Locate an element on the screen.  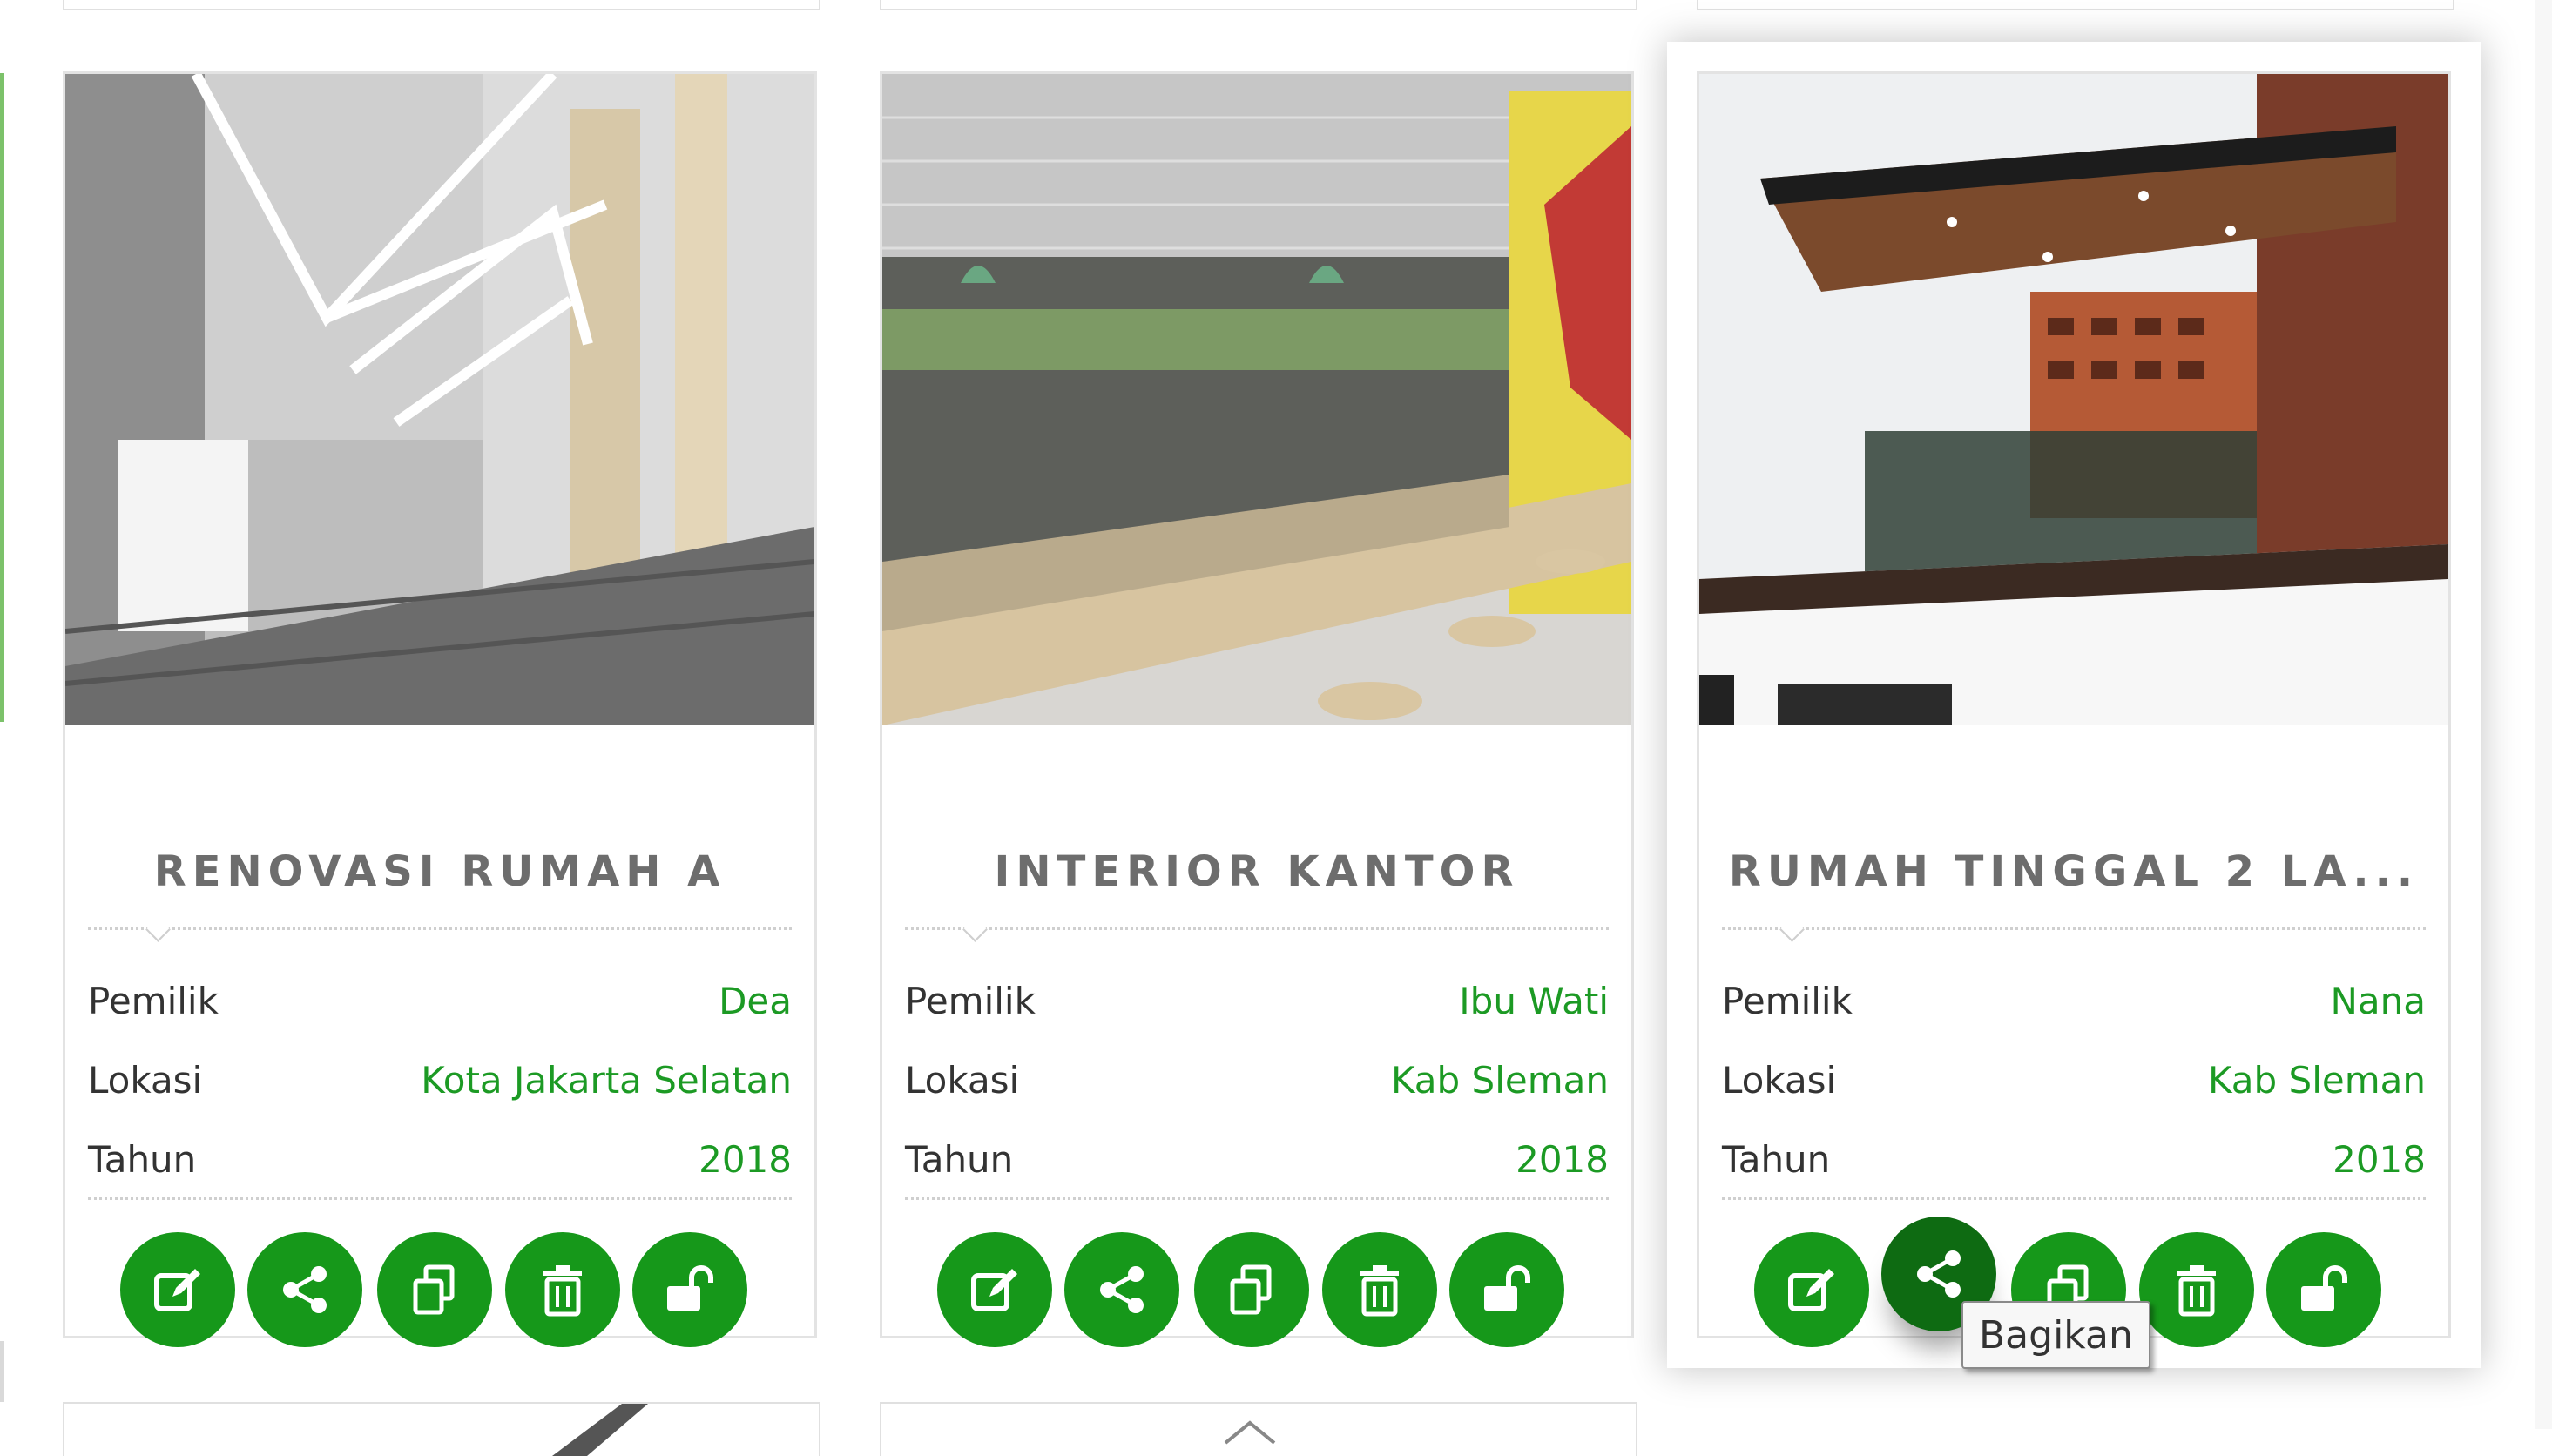
left-card-edge-bottom is located at coordinates (2, 1371).